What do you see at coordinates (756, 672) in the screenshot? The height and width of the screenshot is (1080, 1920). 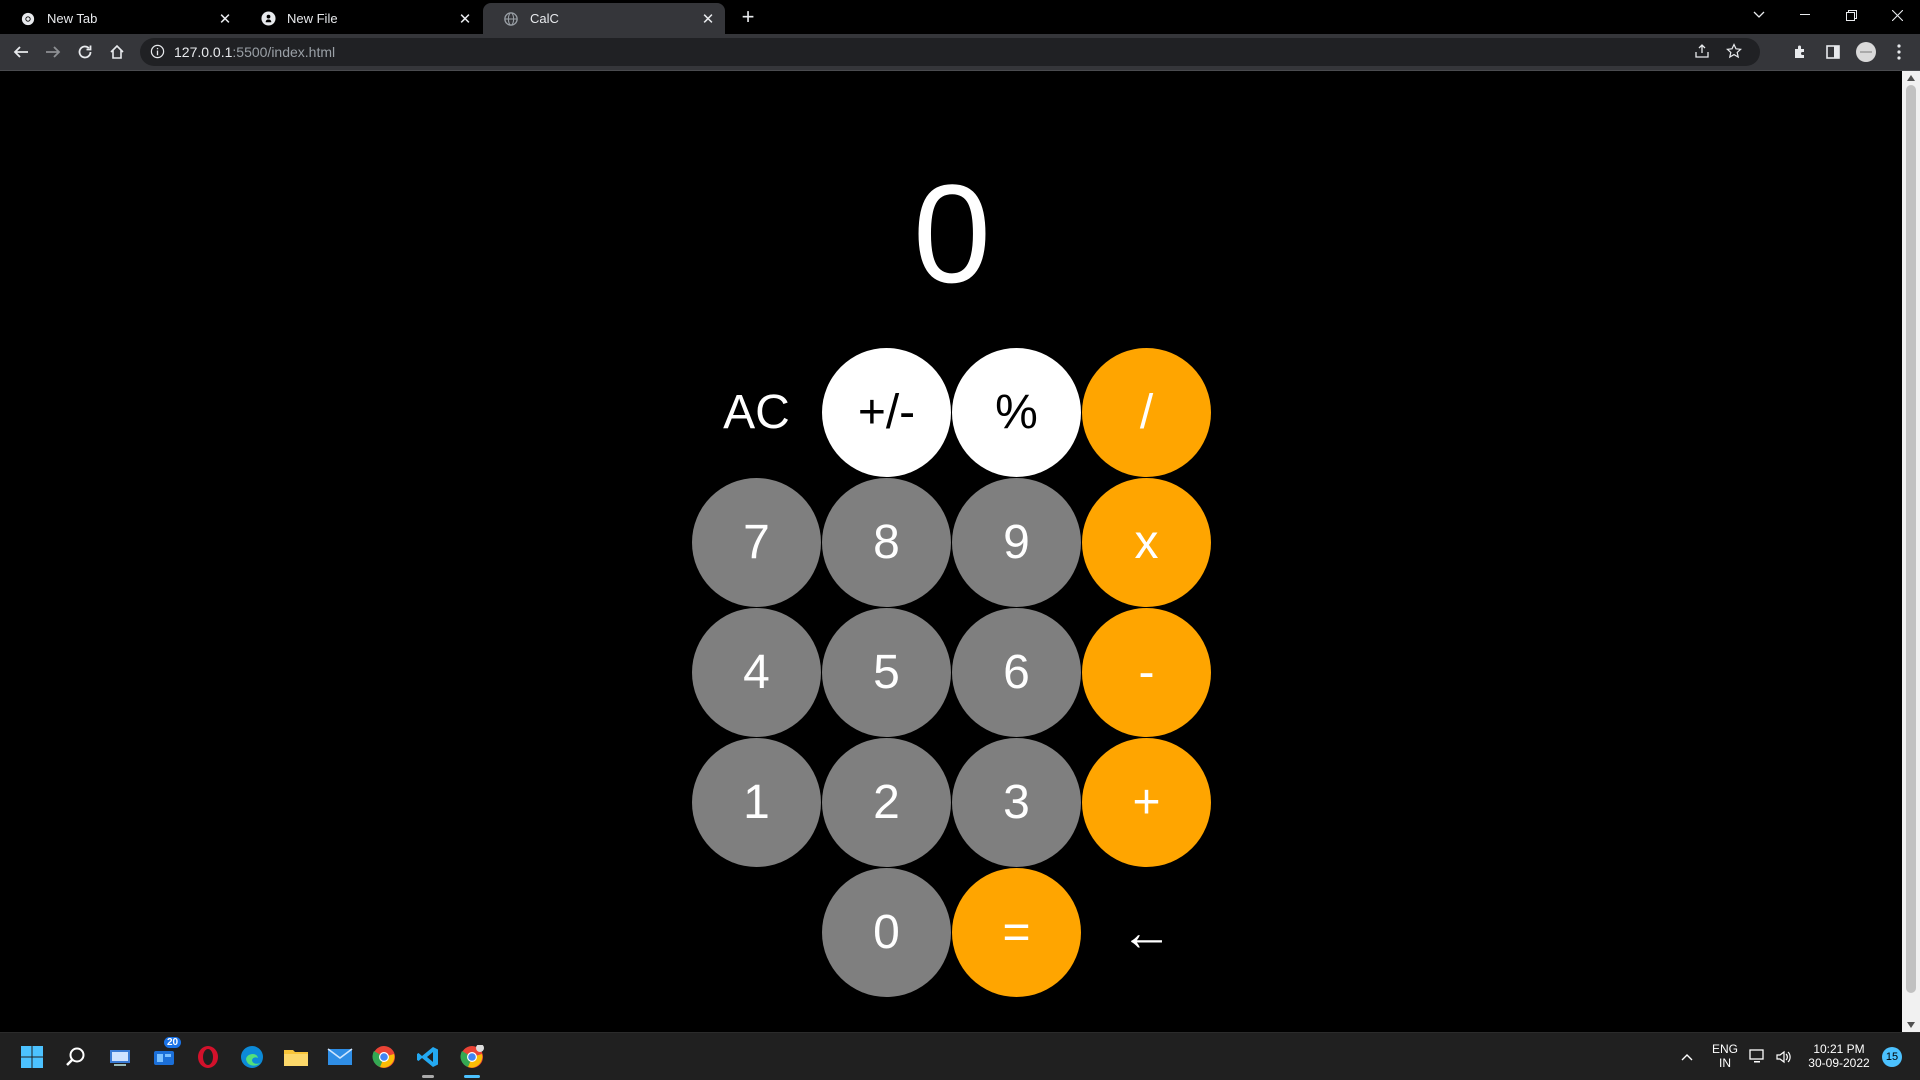 I see `digit-4-button: 4` at bounding box center [756, 672].